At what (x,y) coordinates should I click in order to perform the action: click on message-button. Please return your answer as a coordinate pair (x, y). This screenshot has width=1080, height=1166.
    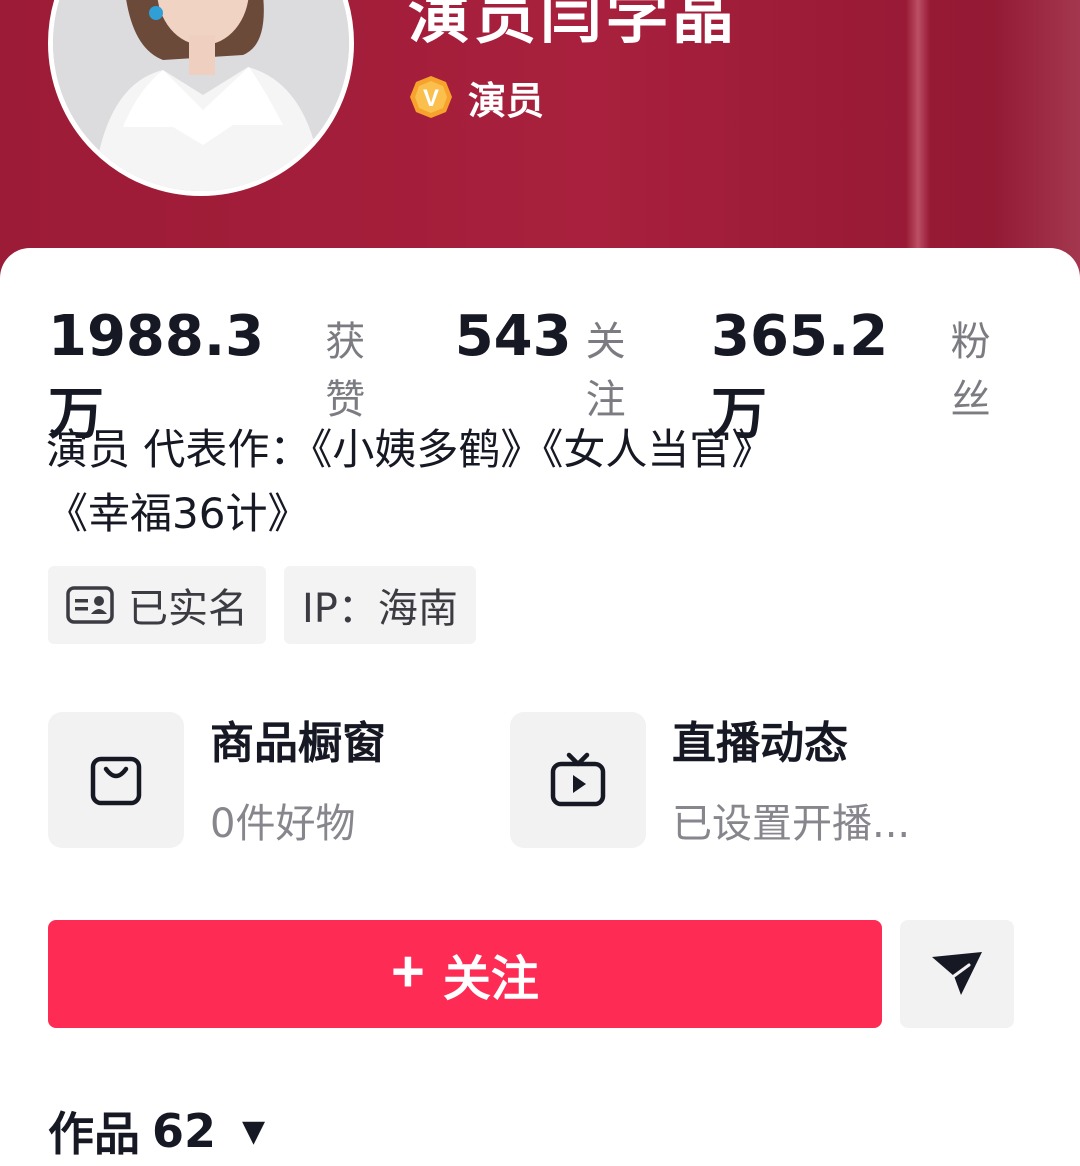
    Looking at the image, I should click on (957, 974).